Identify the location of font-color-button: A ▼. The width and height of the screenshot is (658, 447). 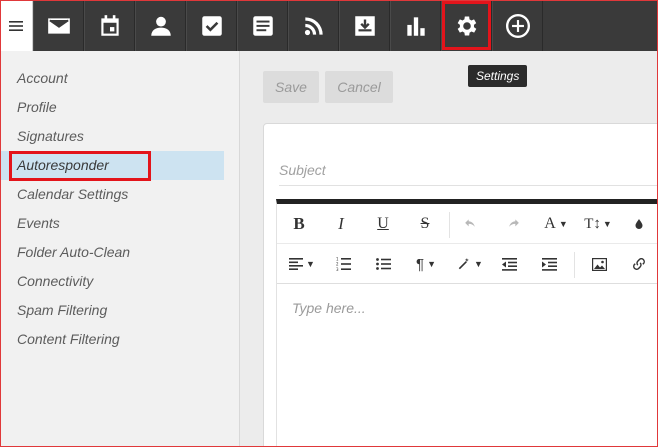
(556, 224).